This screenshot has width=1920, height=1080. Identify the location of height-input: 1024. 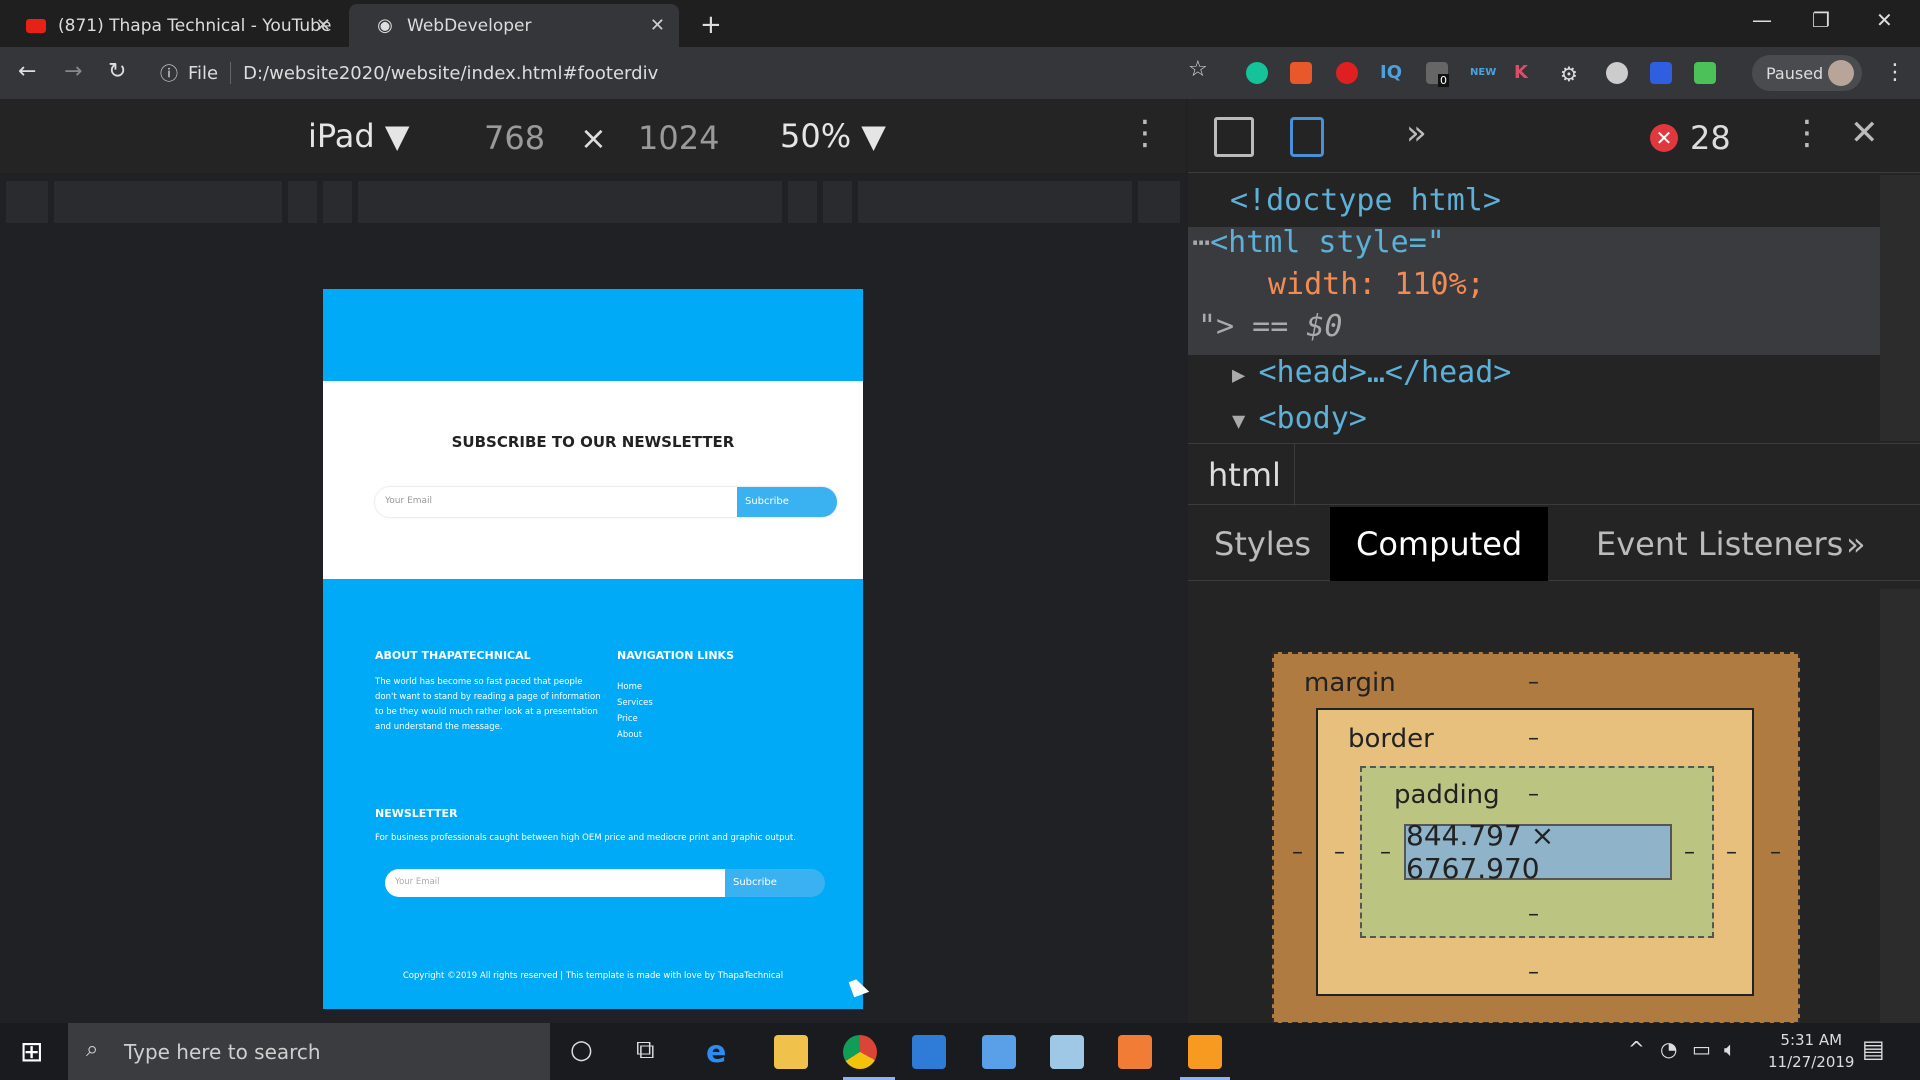
(678, 138).